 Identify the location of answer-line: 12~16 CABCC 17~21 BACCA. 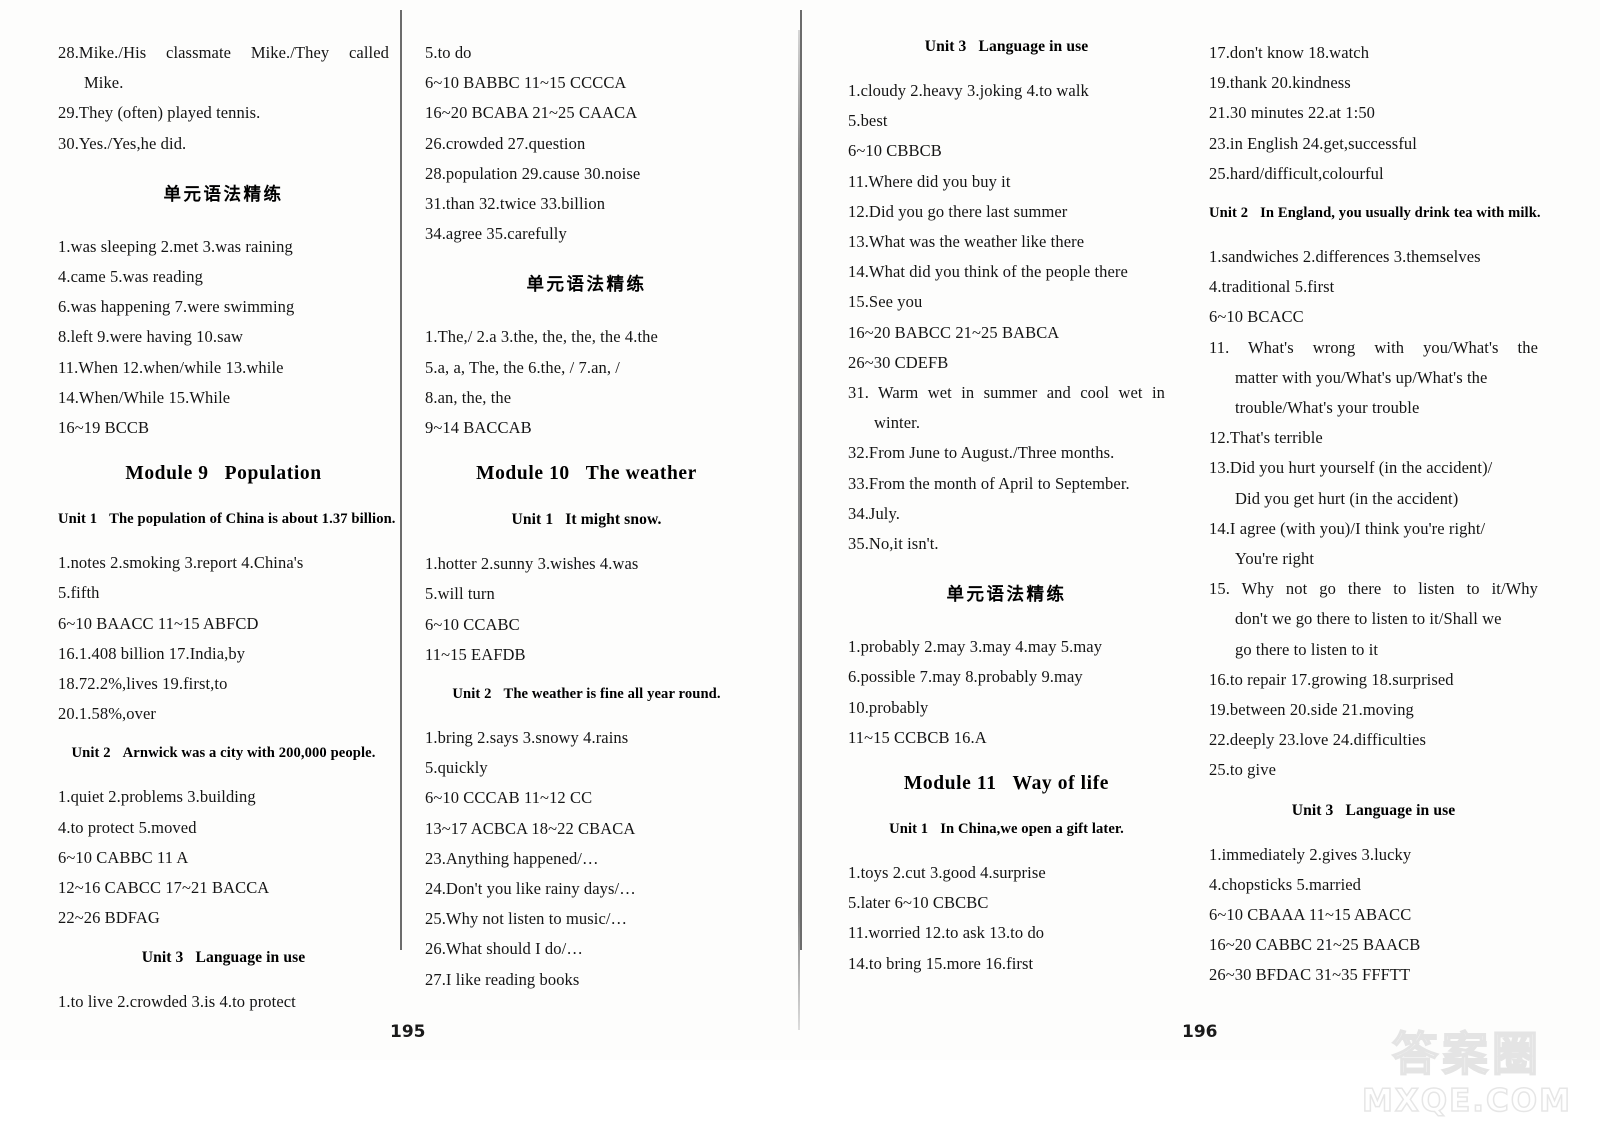
(164, 888).